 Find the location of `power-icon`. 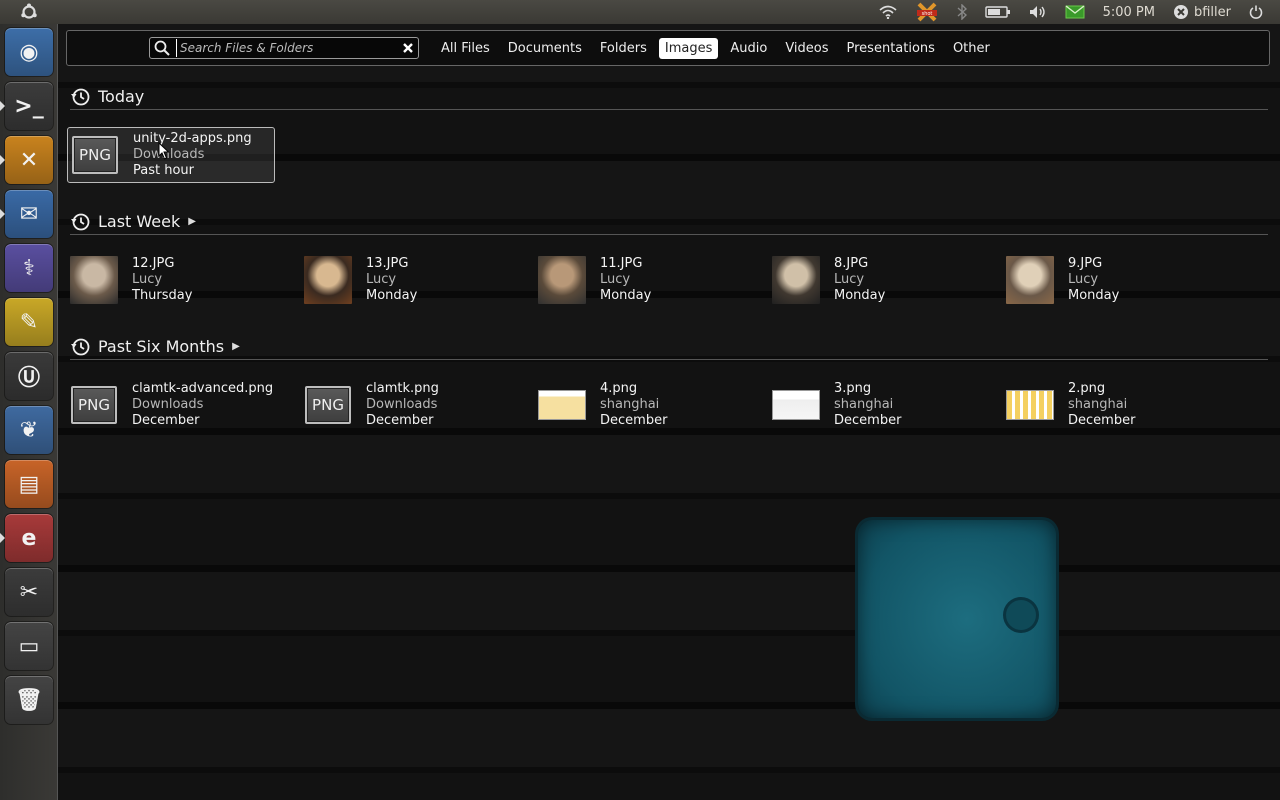

power-icon is located at coordinates (1256, 12).